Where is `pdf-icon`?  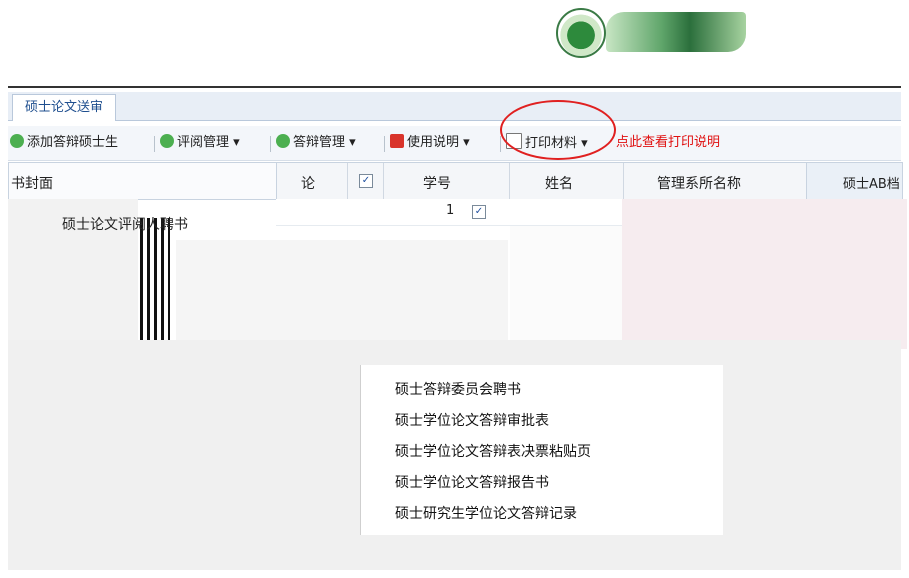
pdf-icon is located at coordinates (397, 141).